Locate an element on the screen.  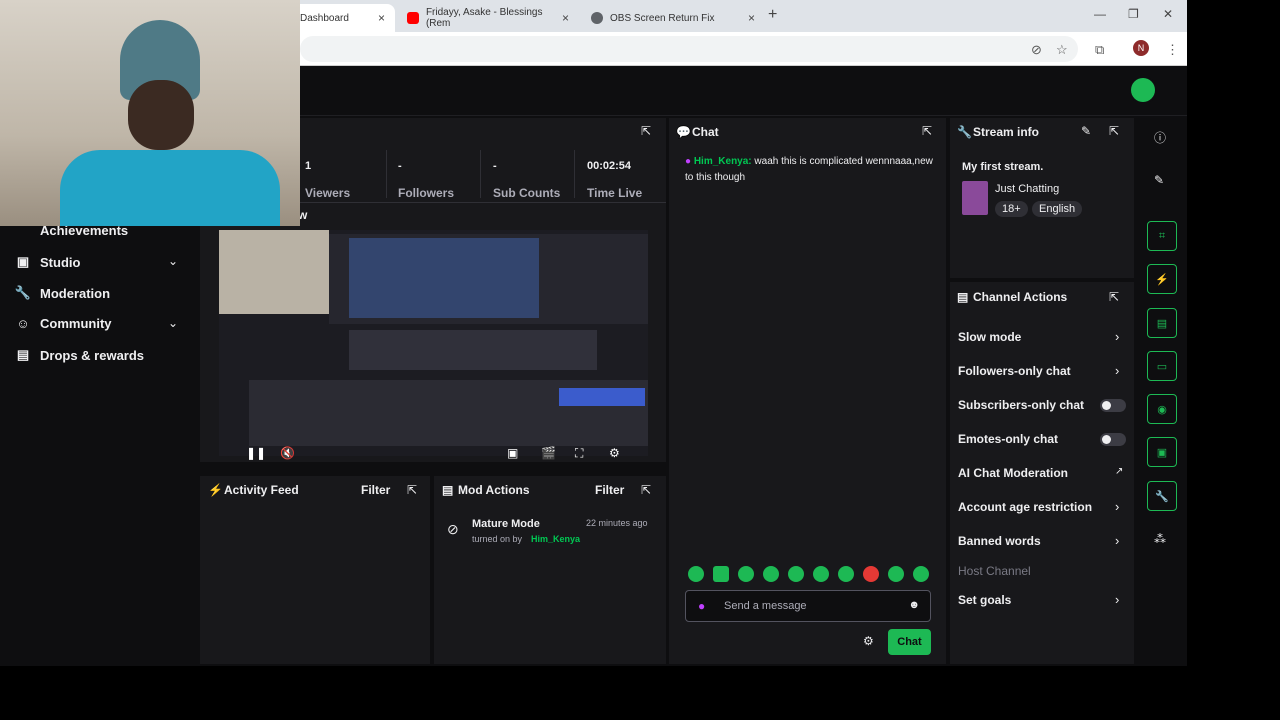
sidebar-item-community: ☺ Community is located at coordinates (63, 323).